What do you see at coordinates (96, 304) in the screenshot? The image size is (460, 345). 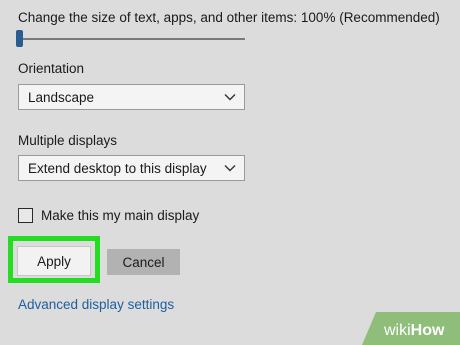 I see `advanced-display-settings-link: Advanced display settings` at bounding box center [96, 304].